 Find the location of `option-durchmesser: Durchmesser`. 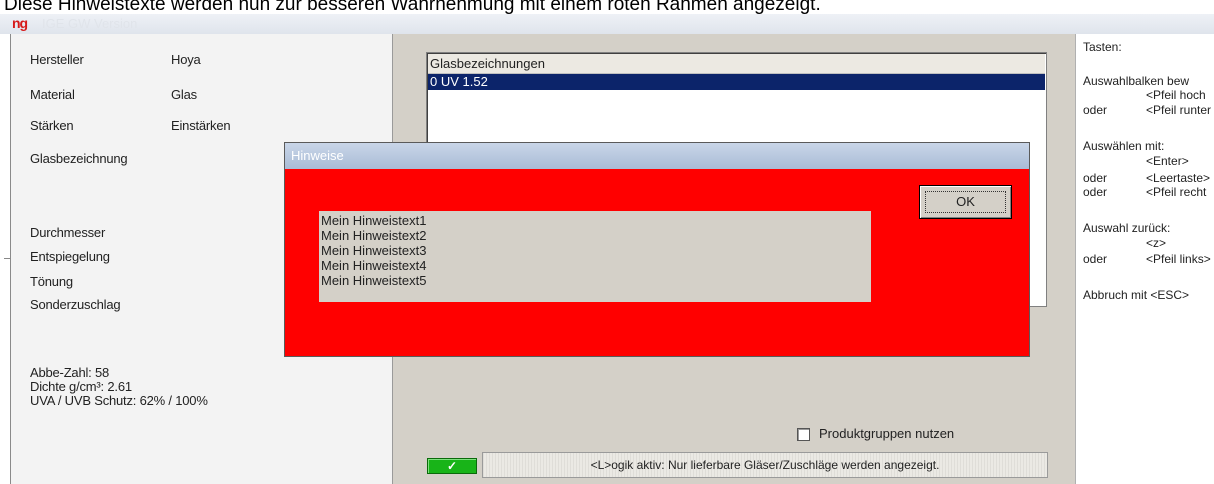

option-durchmesser: Durchmesser is located at coordinates (67, 232).